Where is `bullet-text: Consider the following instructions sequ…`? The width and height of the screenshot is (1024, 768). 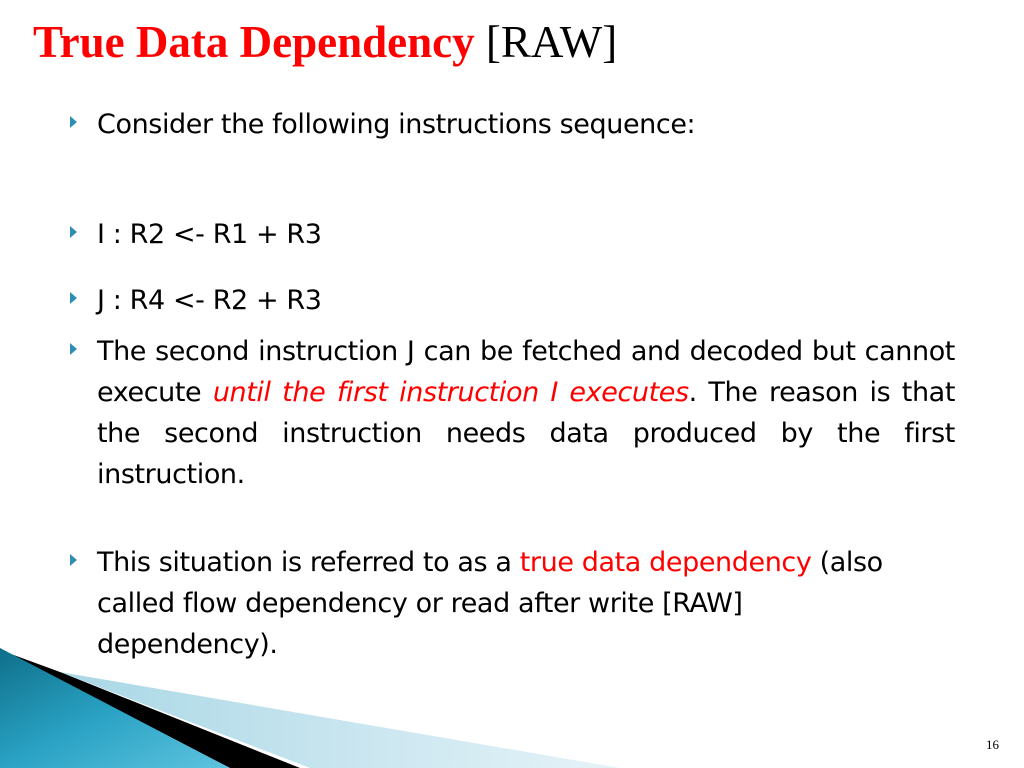
bullet-text: Consider the following instructions sequ… is located at coordinates (396, 124).